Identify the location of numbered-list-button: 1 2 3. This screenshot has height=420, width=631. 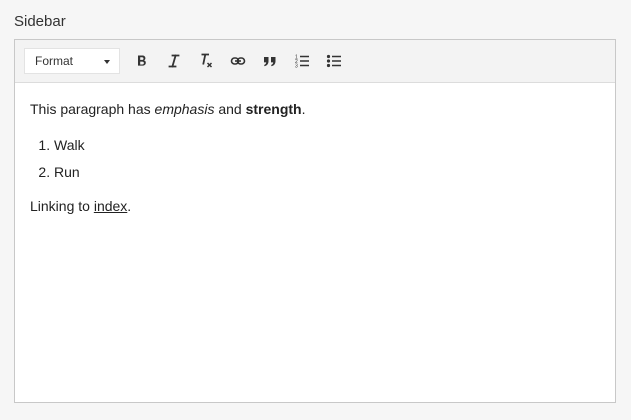
(302, 61).